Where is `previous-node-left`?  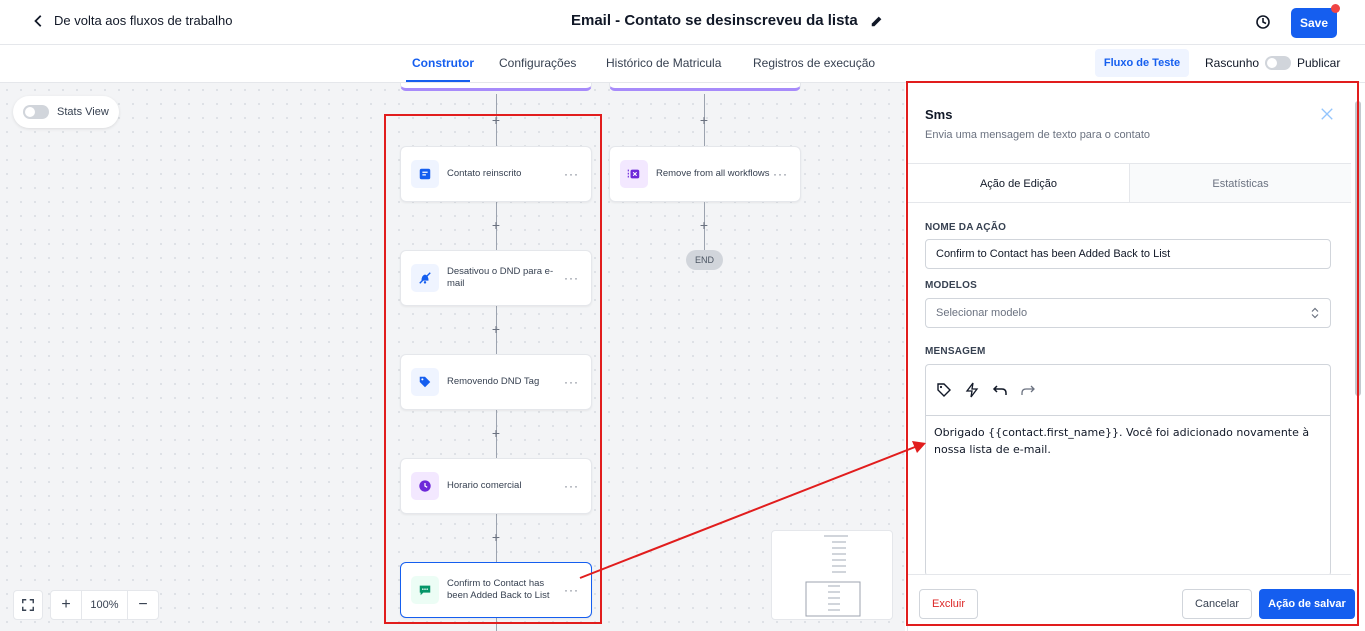 previous-node-left is located at coordinates (496, 87).